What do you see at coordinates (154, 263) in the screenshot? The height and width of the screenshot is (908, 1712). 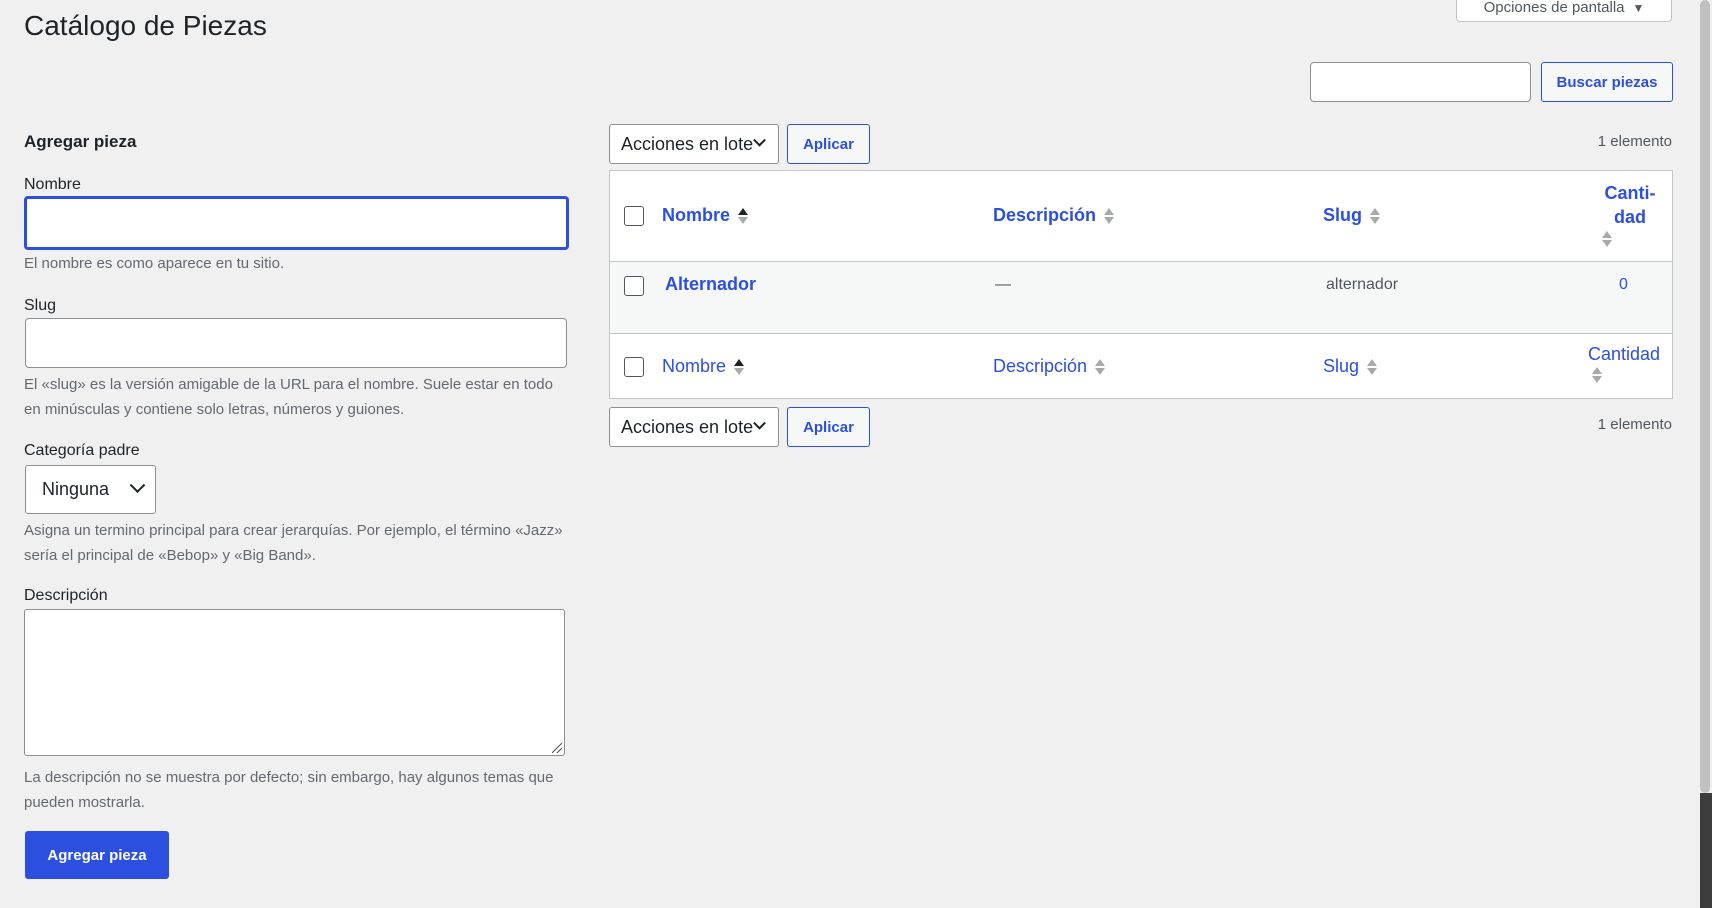 I see `name-help: El nombre es como aparece en tu sitio.` at bounding box center [154, 263].